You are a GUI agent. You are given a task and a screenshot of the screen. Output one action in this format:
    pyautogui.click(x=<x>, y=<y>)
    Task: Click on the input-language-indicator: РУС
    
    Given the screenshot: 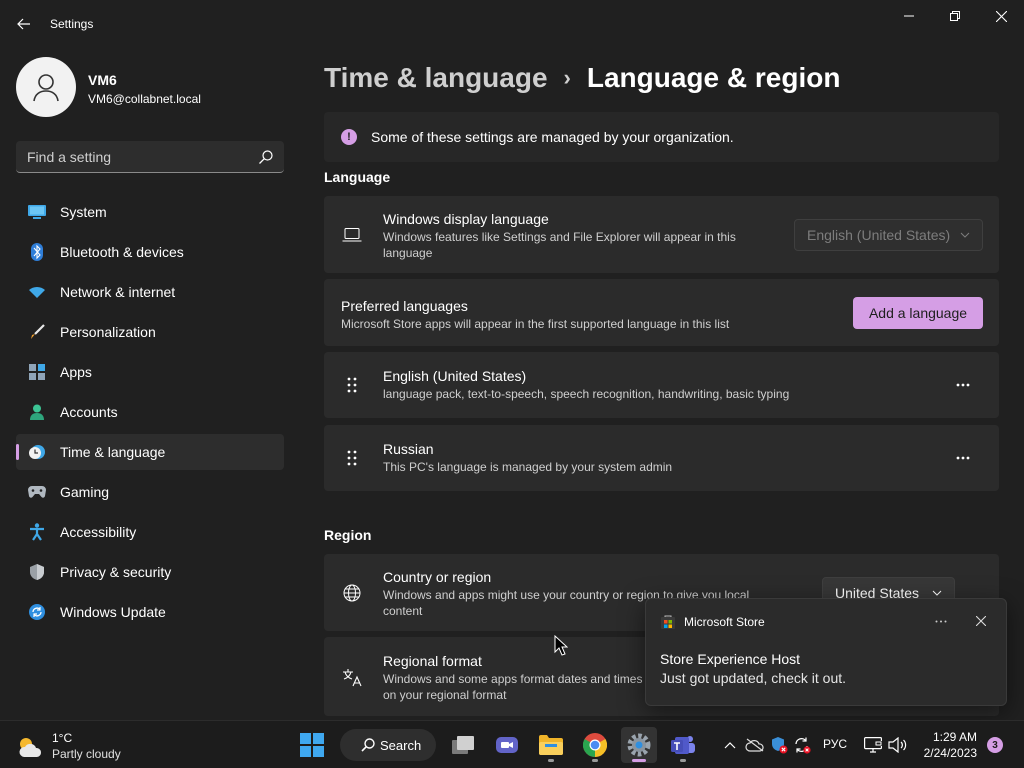 What is the action you would take?
    pyautogui.click(x=835, y=744)
    